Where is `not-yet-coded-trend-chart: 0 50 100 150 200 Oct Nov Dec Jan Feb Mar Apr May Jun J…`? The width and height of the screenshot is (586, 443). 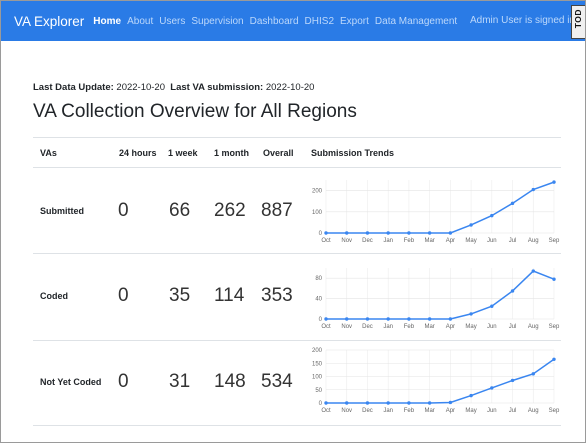 not-yet-coded-trend-chart: 0 50 100 150 200 Oct Nov Dec Jan Feb Mar Apr May Jun J… is located at coordinates (436, 381).